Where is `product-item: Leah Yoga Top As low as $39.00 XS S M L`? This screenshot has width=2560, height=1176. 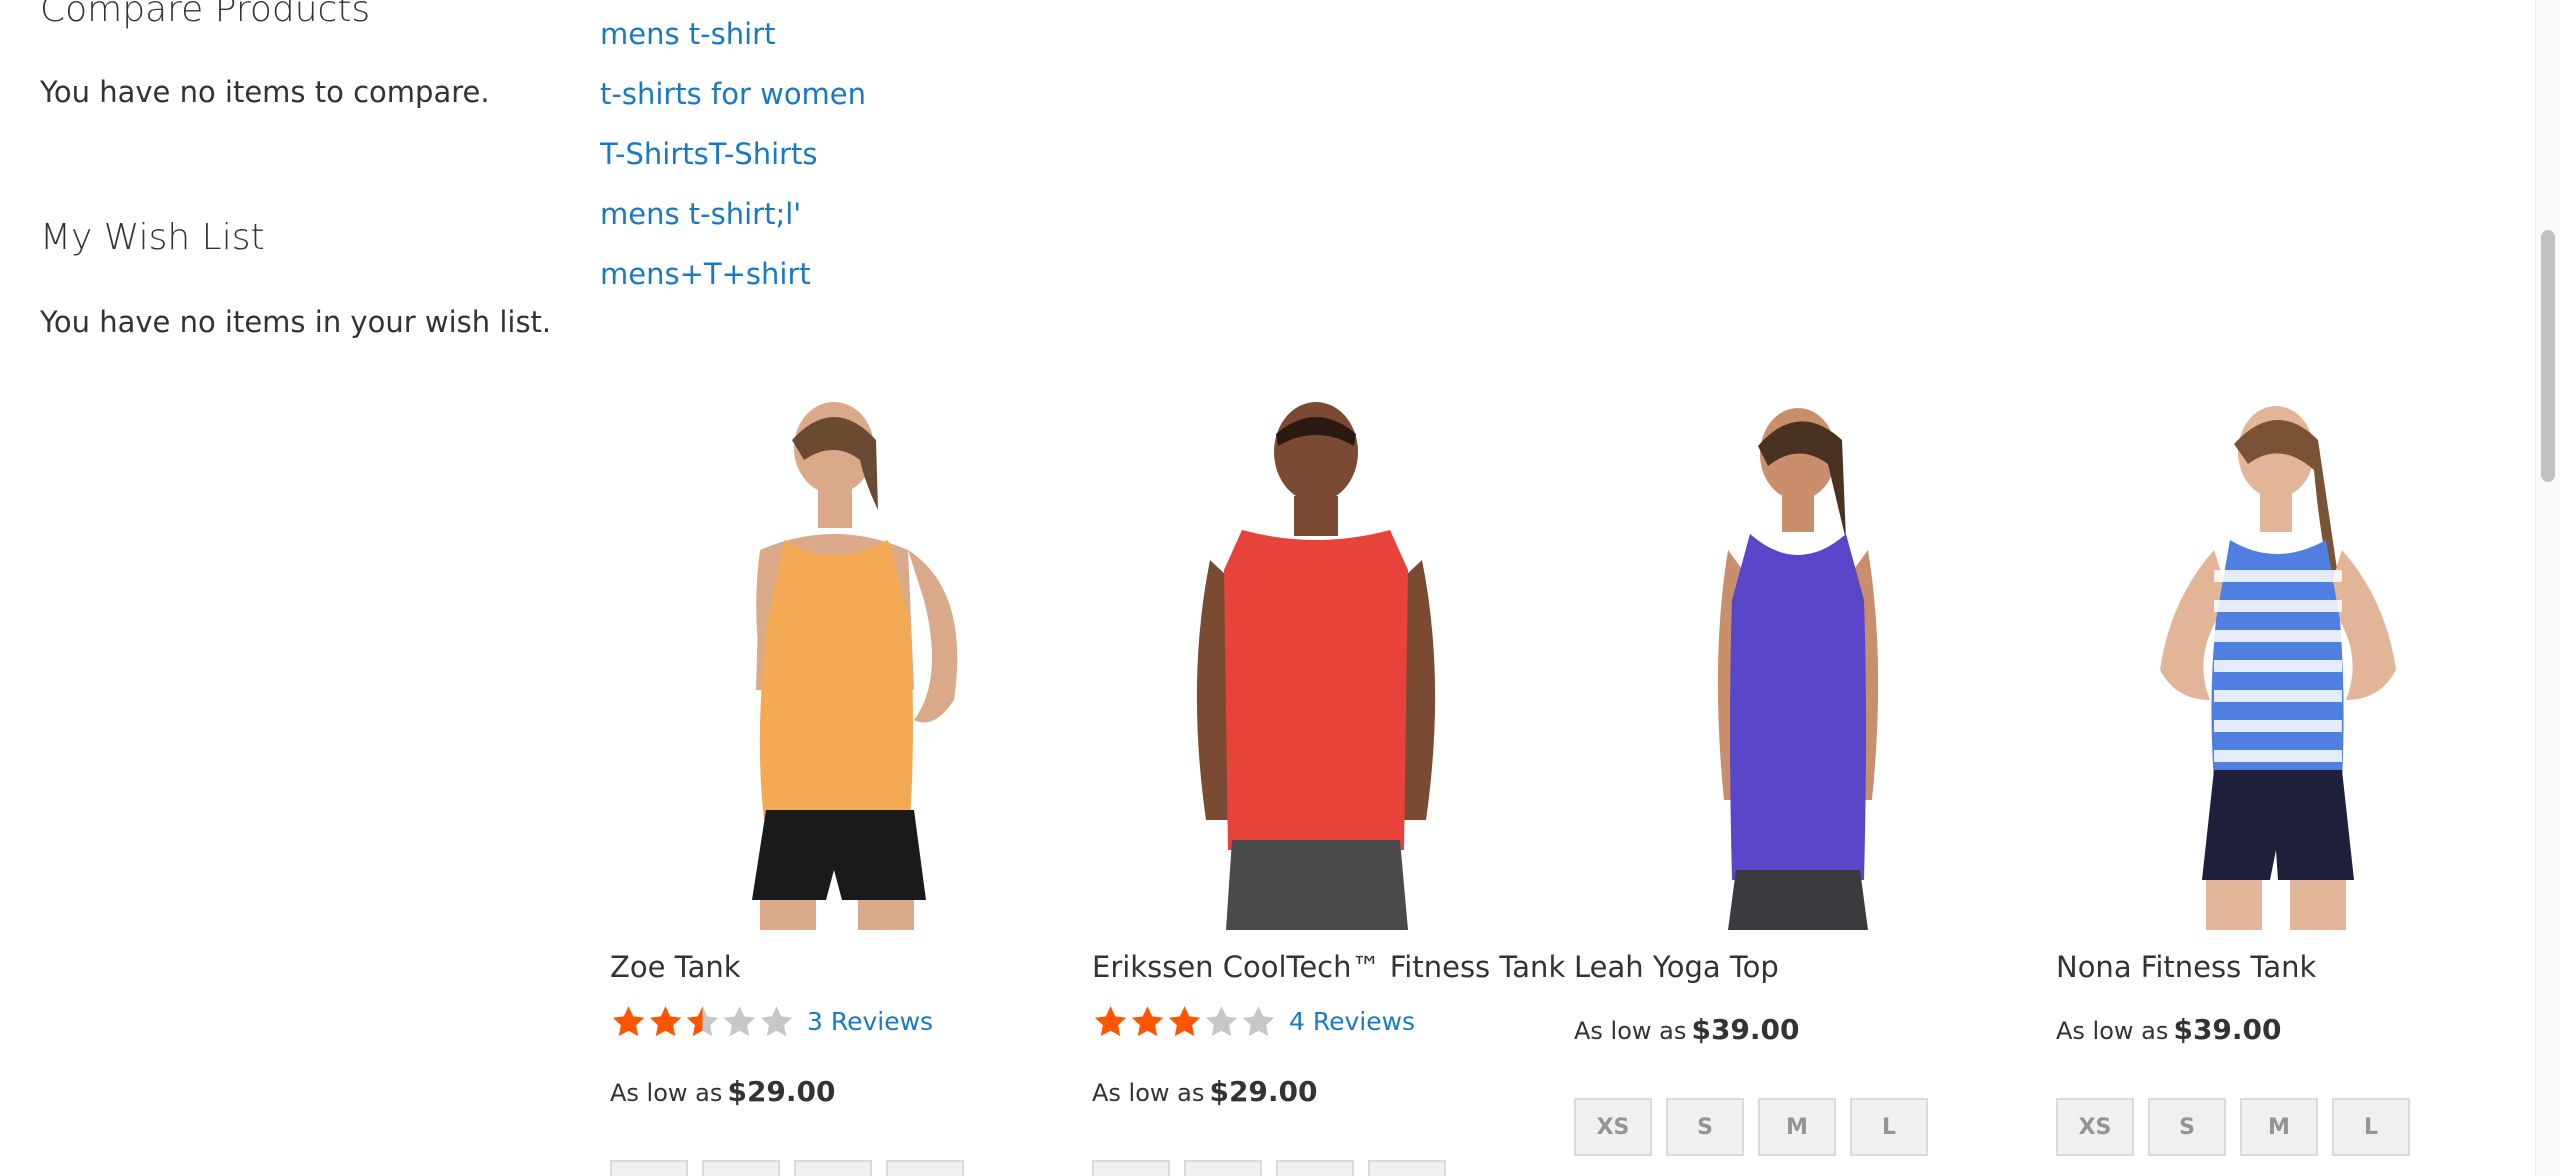
product-item: Leah Yoga Top As low as $39.00 XS S M L is located at coordinates (1794, 788).